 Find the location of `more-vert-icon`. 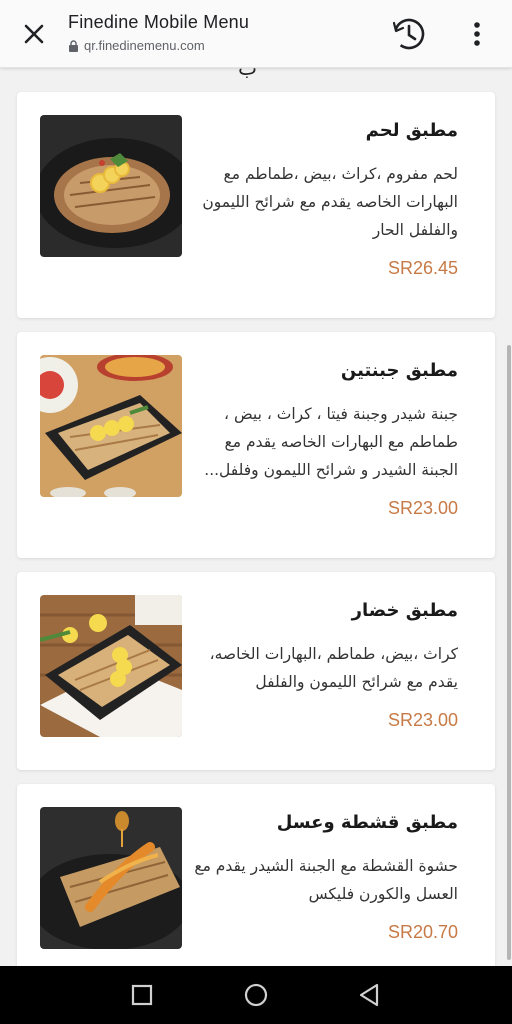

more-vert-icon is located at coordinates (477, 34).